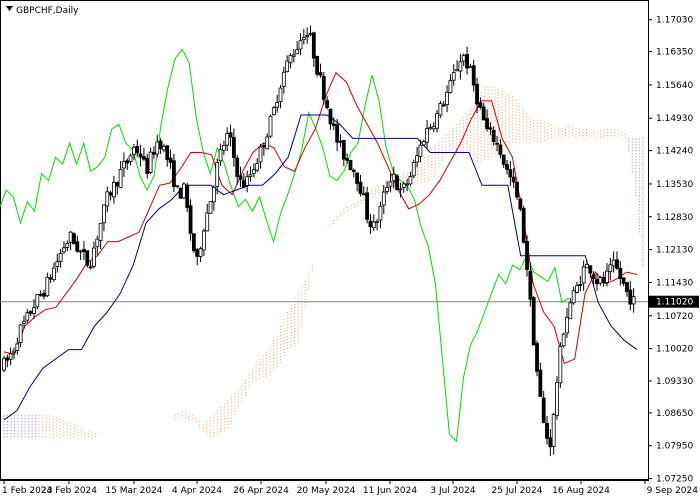  What do you see at coordinates (42, 11) in the screenshot?
I see `symbol-title: GBPCHF,Daily` at bounding box center [42, 11].